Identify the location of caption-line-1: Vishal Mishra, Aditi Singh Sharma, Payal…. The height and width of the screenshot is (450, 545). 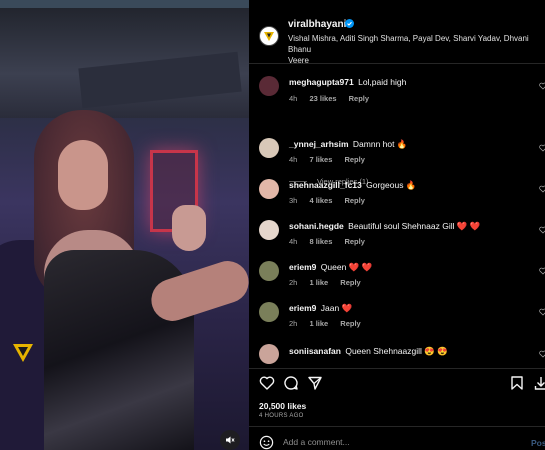
(408, 44).